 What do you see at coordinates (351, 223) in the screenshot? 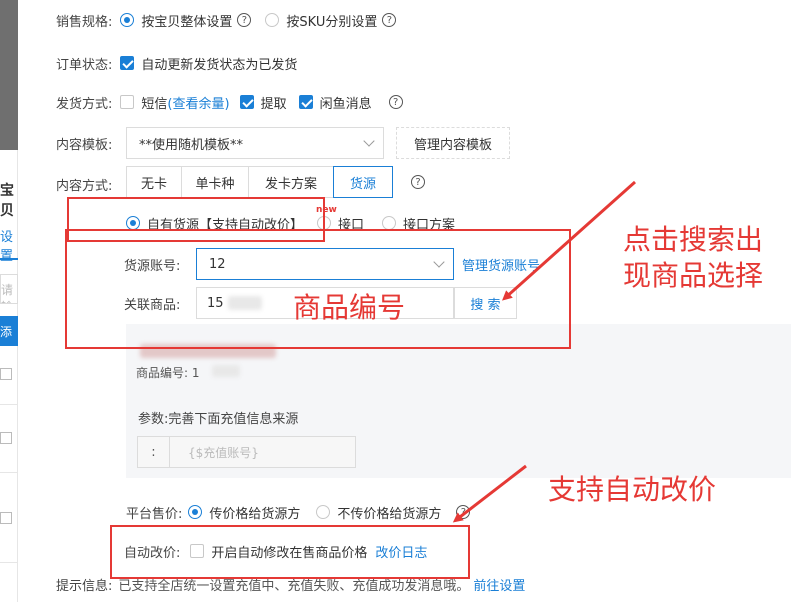
I see `interface-label: 接口` at bounding box center [351, 223].